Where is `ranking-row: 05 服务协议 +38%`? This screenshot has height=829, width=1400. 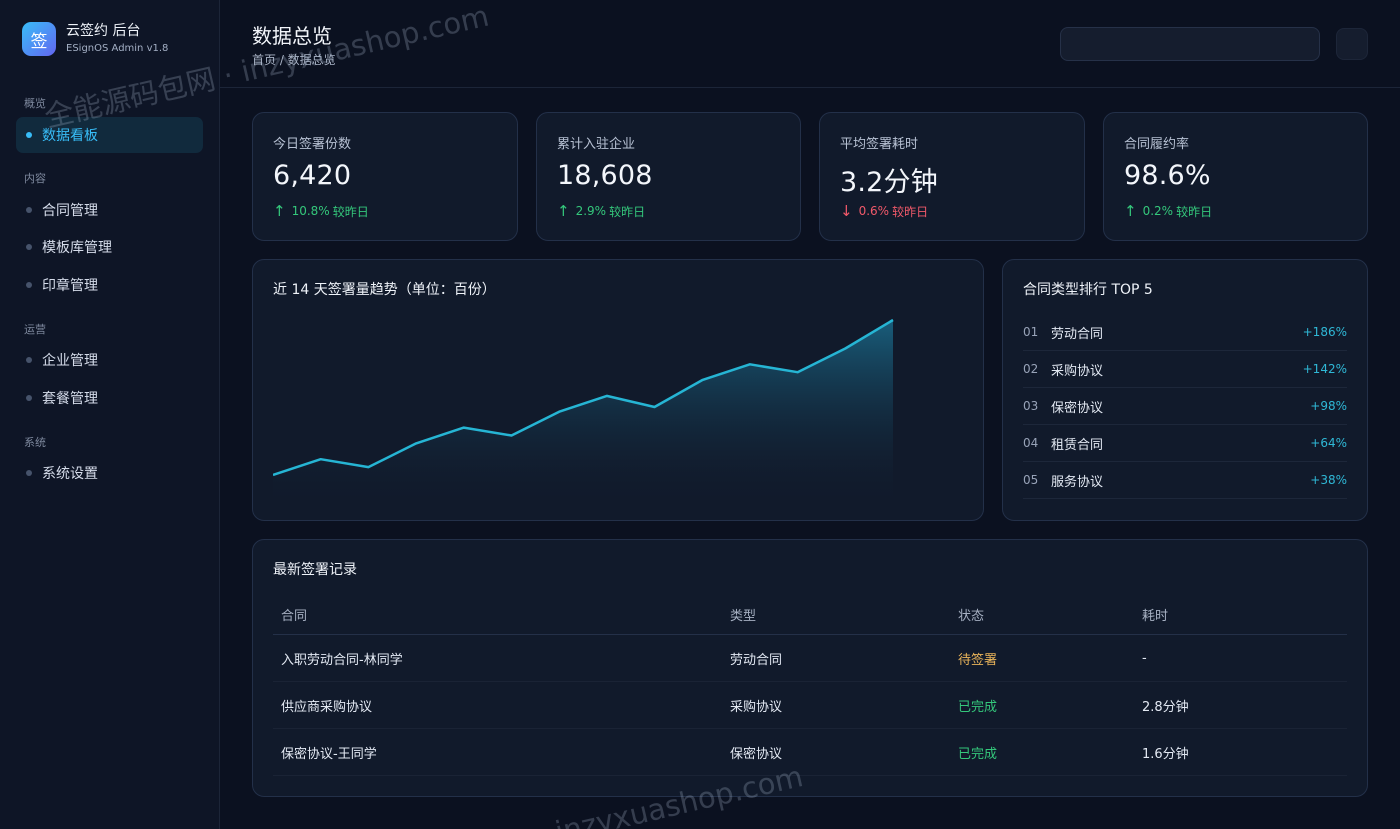 ranking-row: 05 服务协议 +38% is located at coordinates (1185, 480).